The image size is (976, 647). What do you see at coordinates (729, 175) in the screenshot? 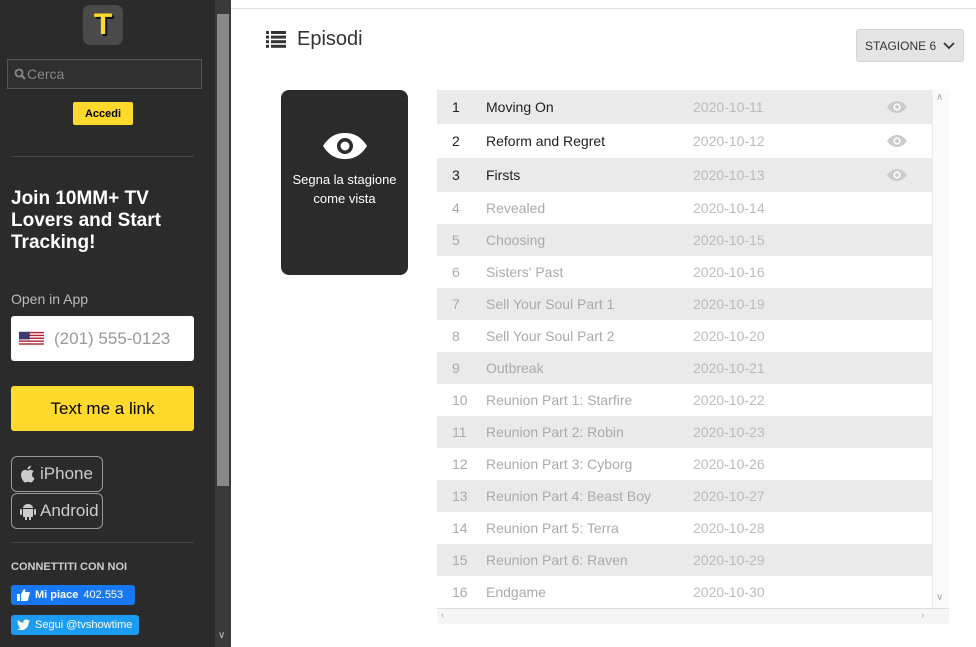
I see `episode-date: 2020-10-13` at bounding box center [729, 175].